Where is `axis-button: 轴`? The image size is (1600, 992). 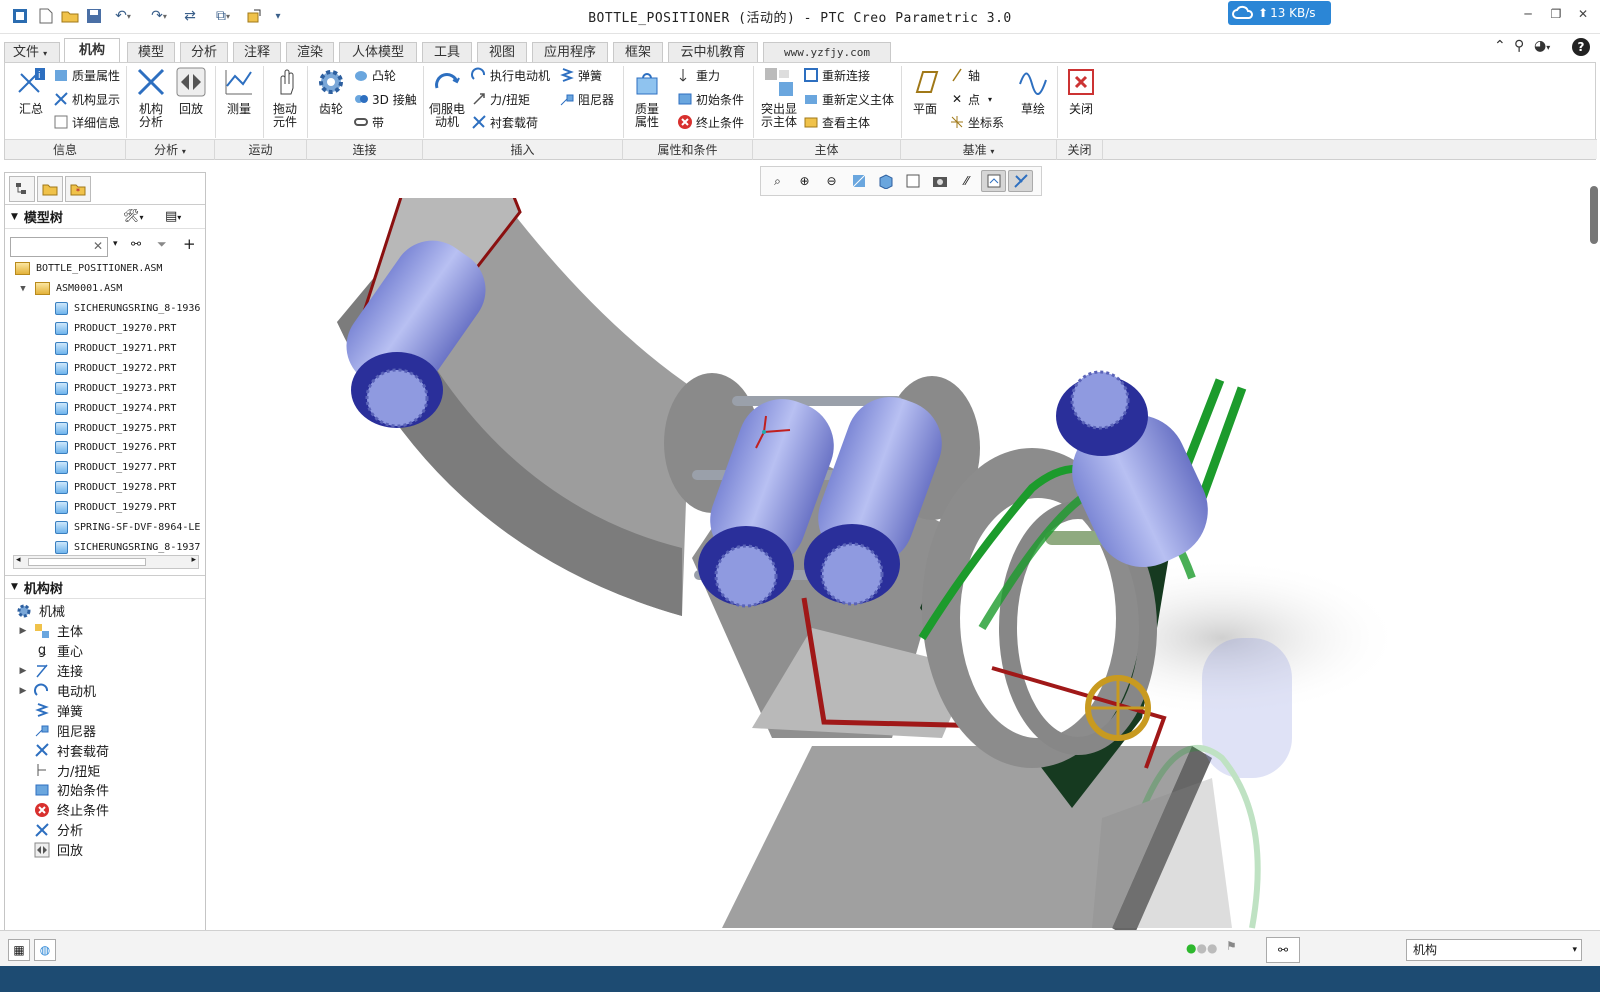 axis-button: 轴 is located at coordinates (964, 75).